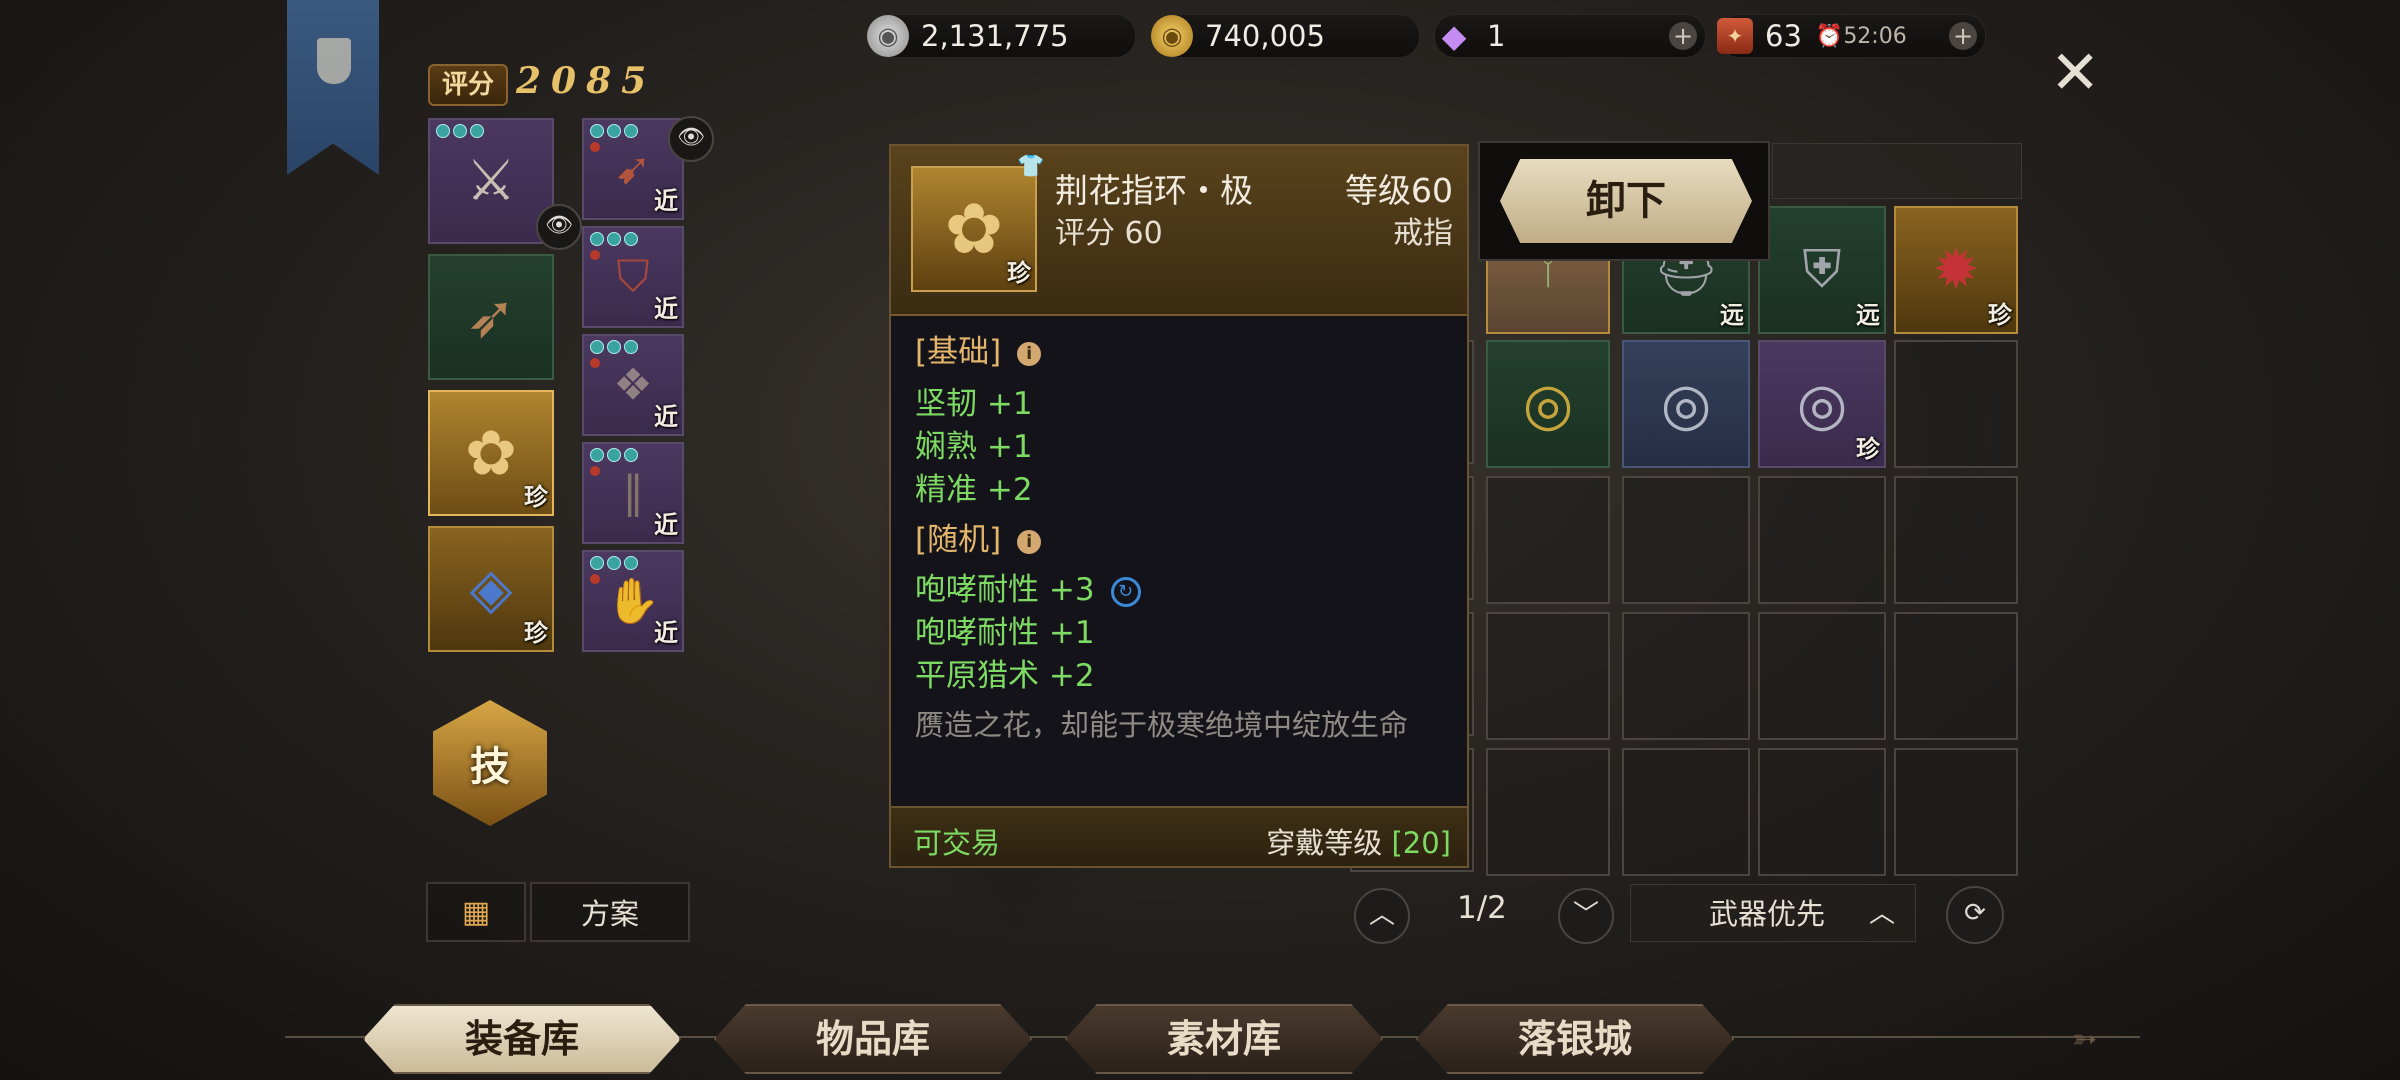 The image size is (2400, 1080). I want to click on bow-icon: ➹, so click(633, 169).